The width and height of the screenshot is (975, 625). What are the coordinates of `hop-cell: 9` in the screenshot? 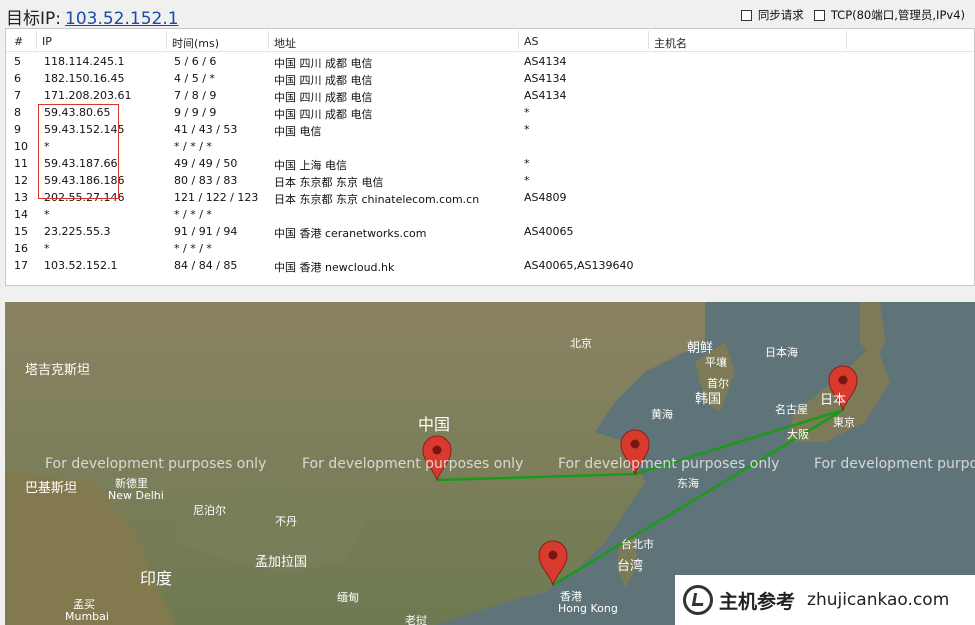 It's located at (17, 129).